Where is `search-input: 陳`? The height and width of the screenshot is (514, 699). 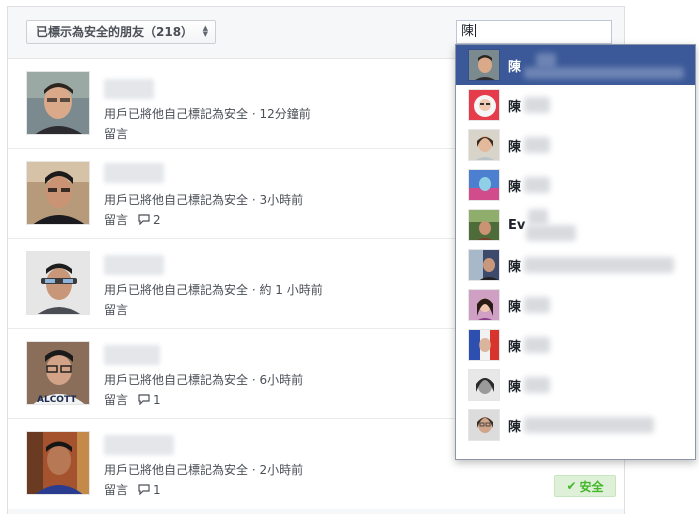
search-input: 陳 is located at coordinates (534, 32).